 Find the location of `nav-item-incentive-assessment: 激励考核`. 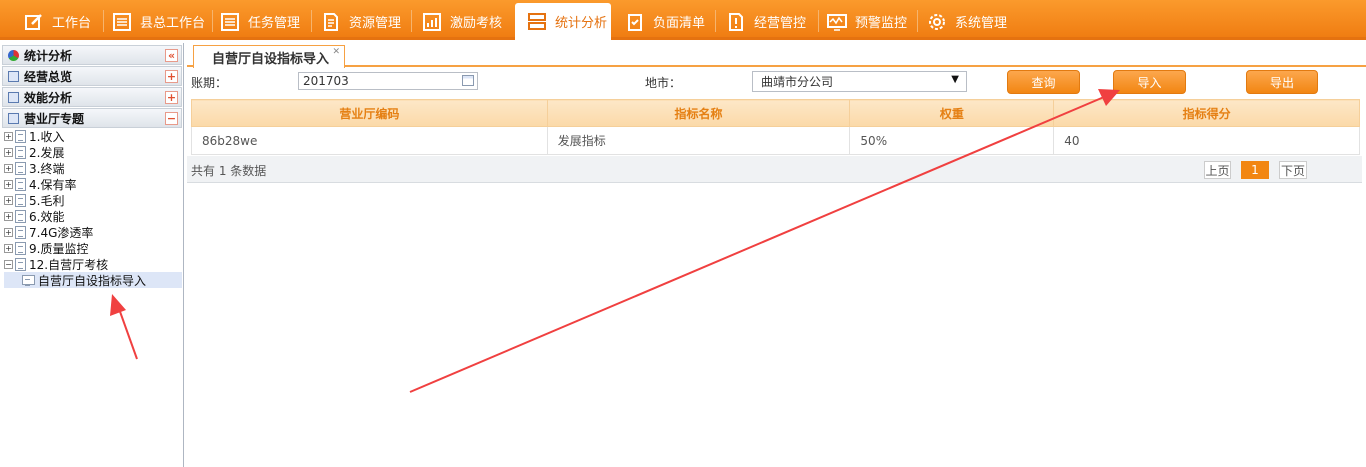

nav-item-incentive-assessment: 激励考核 is located at coordinates (462, 21).